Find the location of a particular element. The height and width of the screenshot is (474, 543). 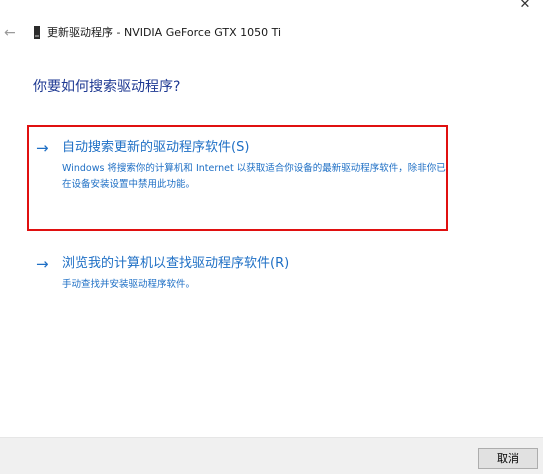

cancel-button: 取消 is located at coordinates (508, 458).